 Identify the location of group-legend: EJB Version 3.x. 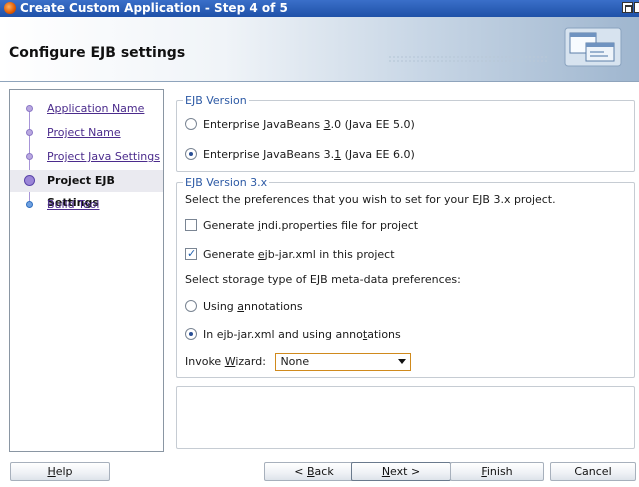
(226, 182).